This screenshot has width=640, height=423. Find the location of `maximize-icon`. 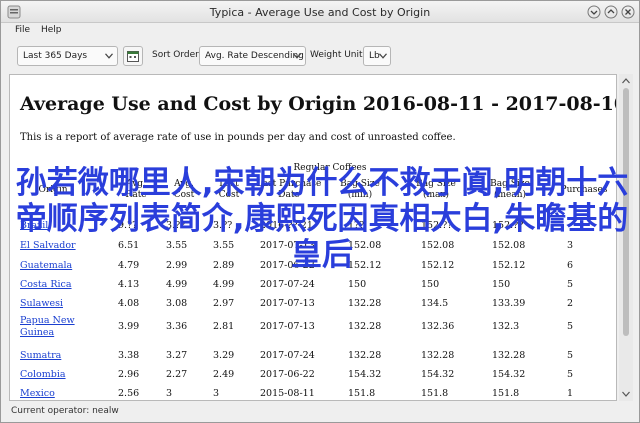

maximize-icon is located at coordinates (611, 12).